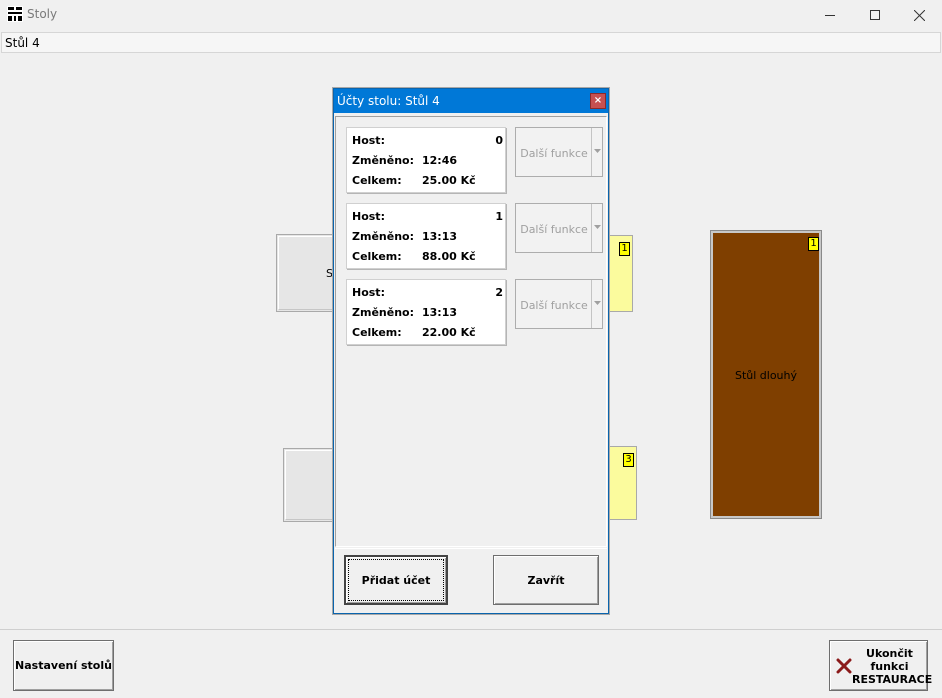 The height and width of the screenshot is (698, 942). Describe the element at coordinates (499, 216) in the screenshot. I see `account-number: 1` at that location.